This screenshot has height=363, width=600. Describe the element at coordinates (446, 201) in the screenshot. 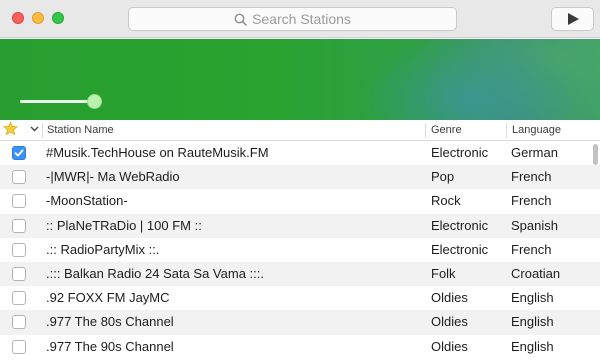

I see `station-genre: Rock` at that location.